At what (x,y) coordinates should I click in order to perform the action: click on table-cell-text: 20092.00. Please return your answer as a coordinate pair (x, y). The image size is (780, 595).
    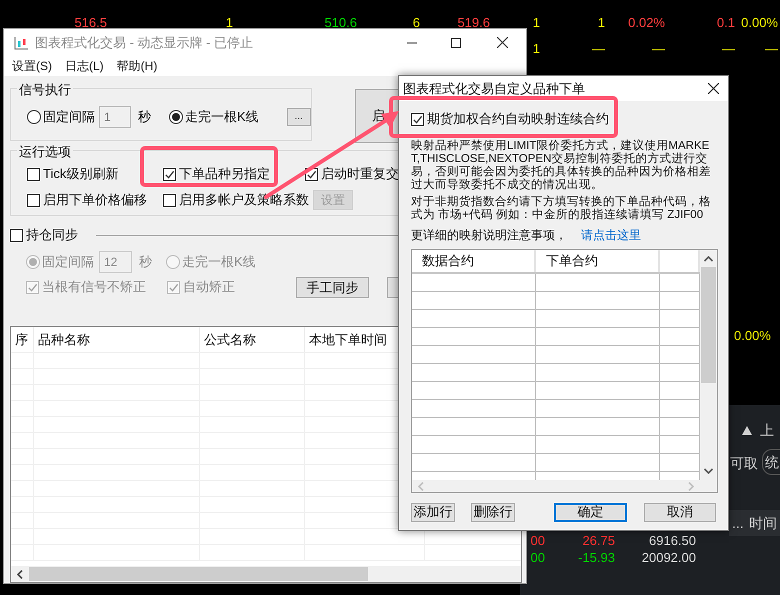
    Looking at the image, I should click on (668, 558).